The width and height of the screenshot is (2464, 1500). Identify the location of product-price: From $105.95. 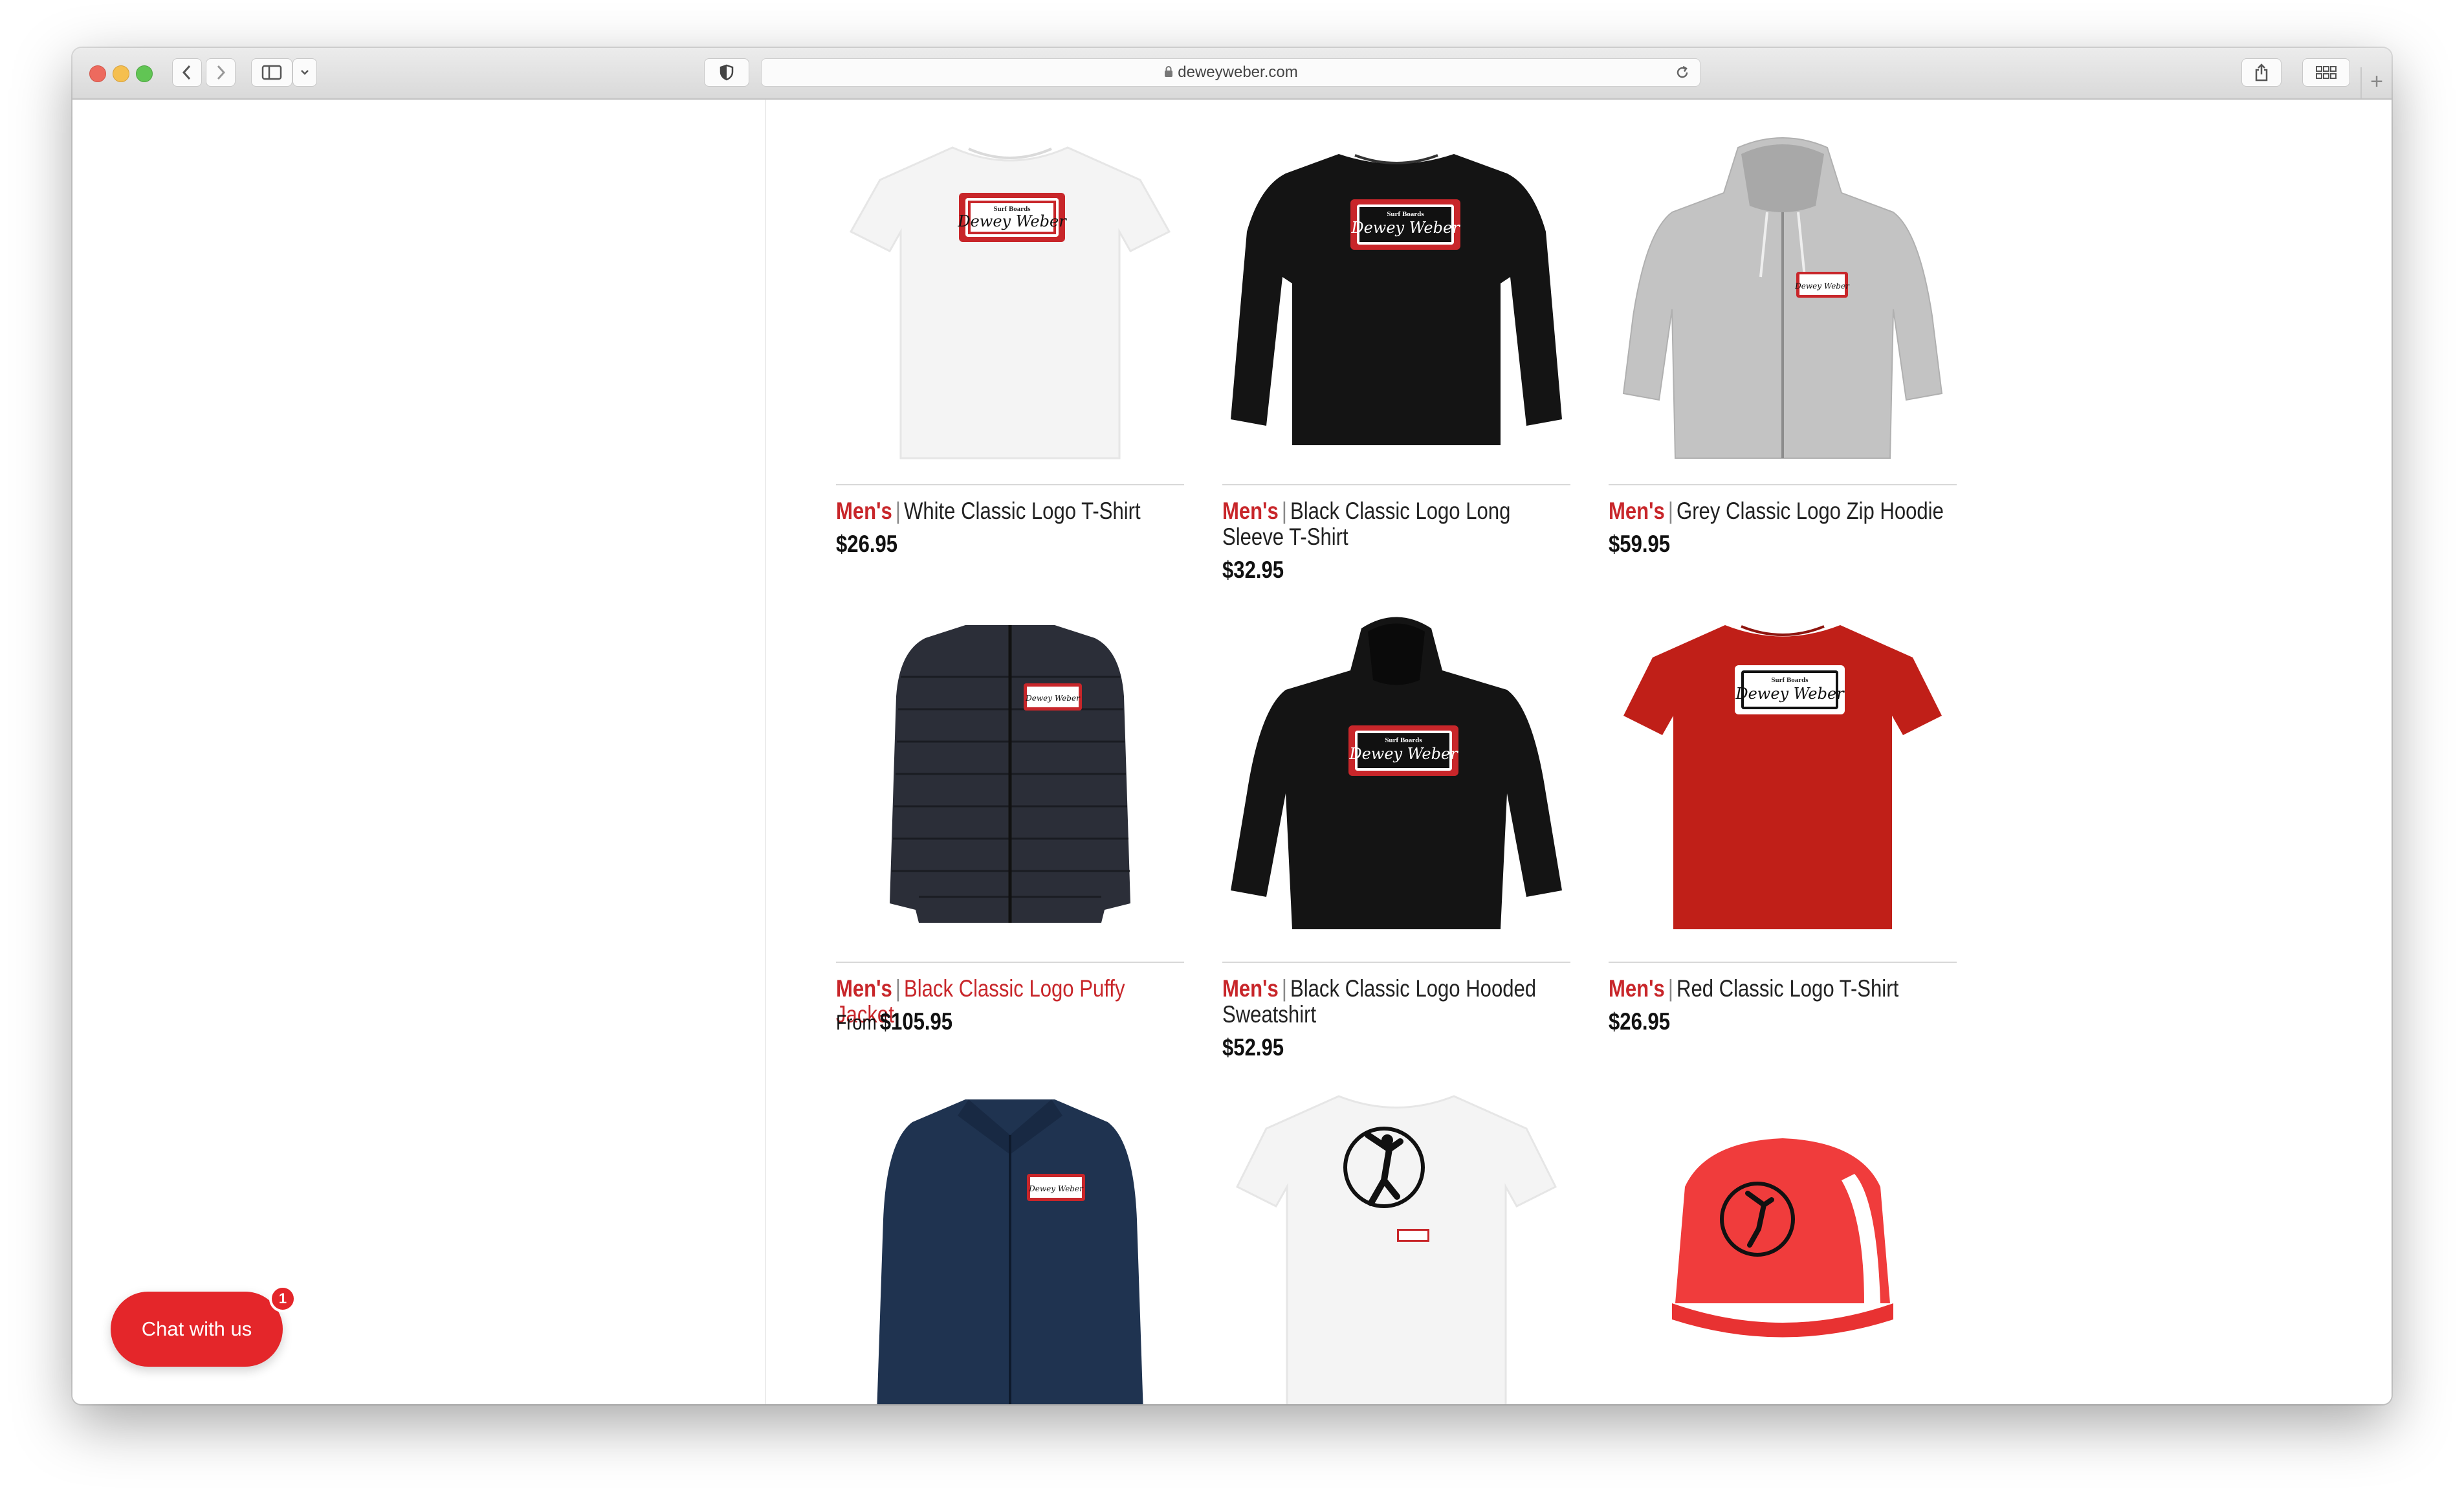
(894, 1021).